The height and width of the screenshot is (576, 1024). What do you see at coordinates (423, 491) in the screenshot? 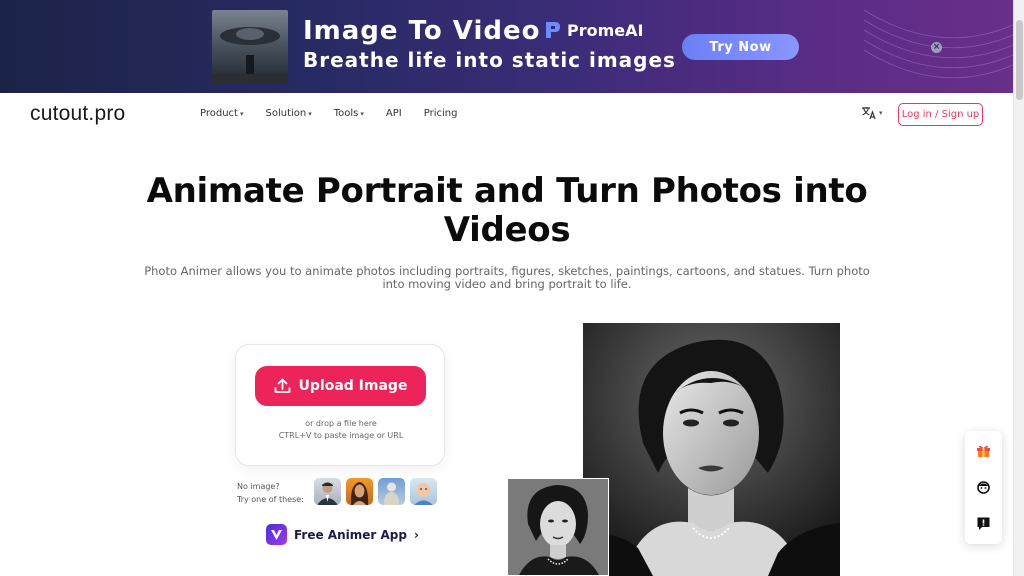
I see `sample-image-baby` at bounding box center [423, 491].